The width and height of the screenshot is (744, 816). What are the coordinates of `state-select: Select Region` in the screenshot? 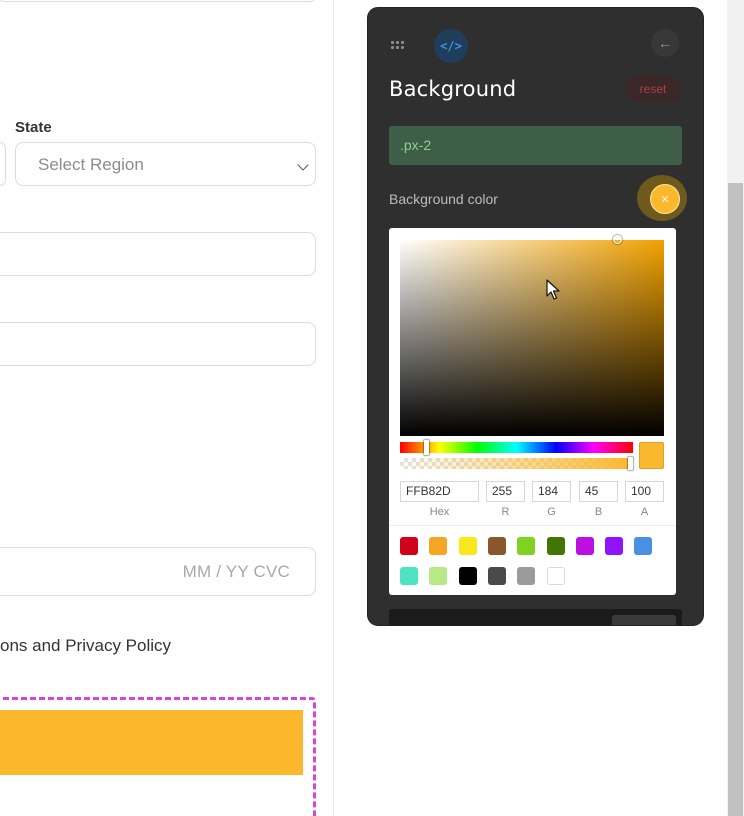 It's located at (165, 164).